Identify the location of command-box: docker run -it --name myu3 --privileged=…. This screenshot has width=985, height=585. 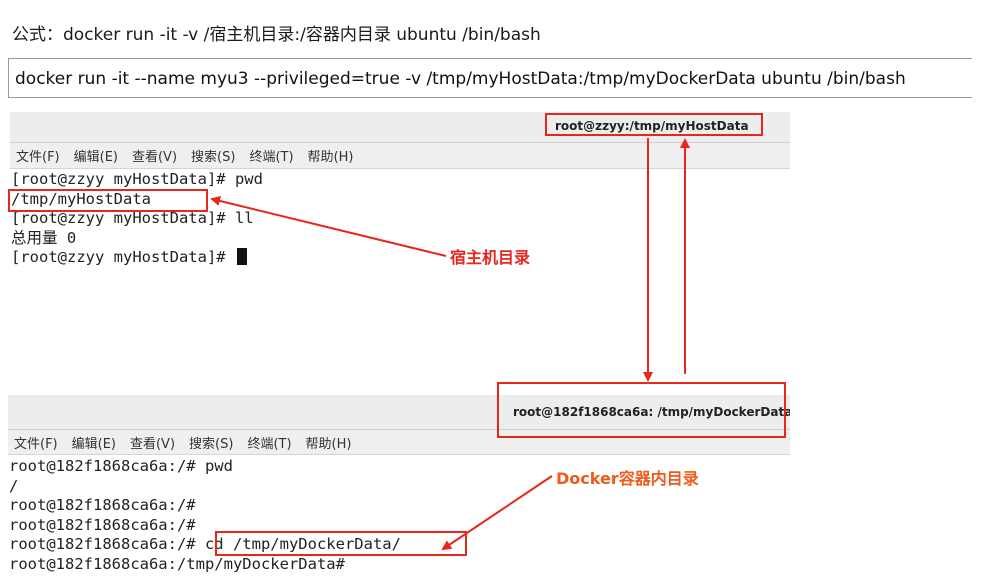
(490, 78).